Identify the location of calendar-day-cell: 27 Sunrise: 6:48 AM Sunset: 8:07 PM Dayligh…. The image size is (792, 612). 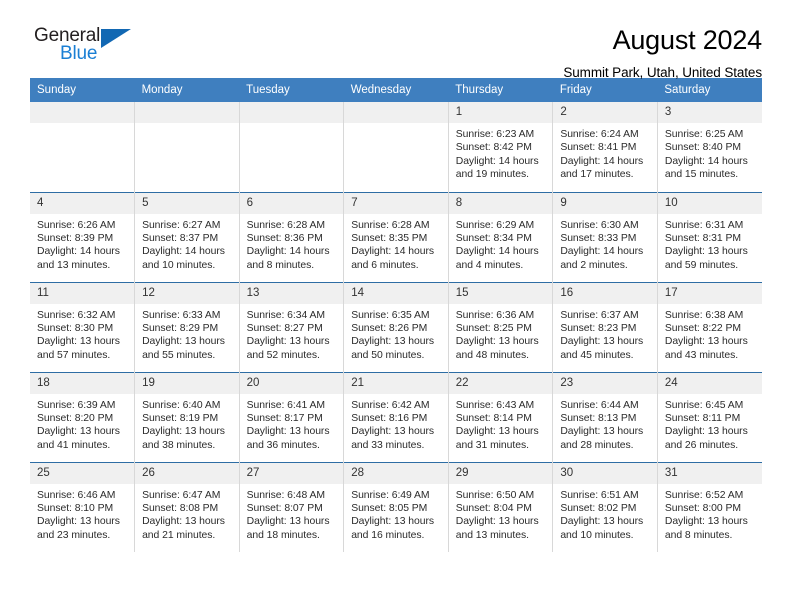
(292, 506).